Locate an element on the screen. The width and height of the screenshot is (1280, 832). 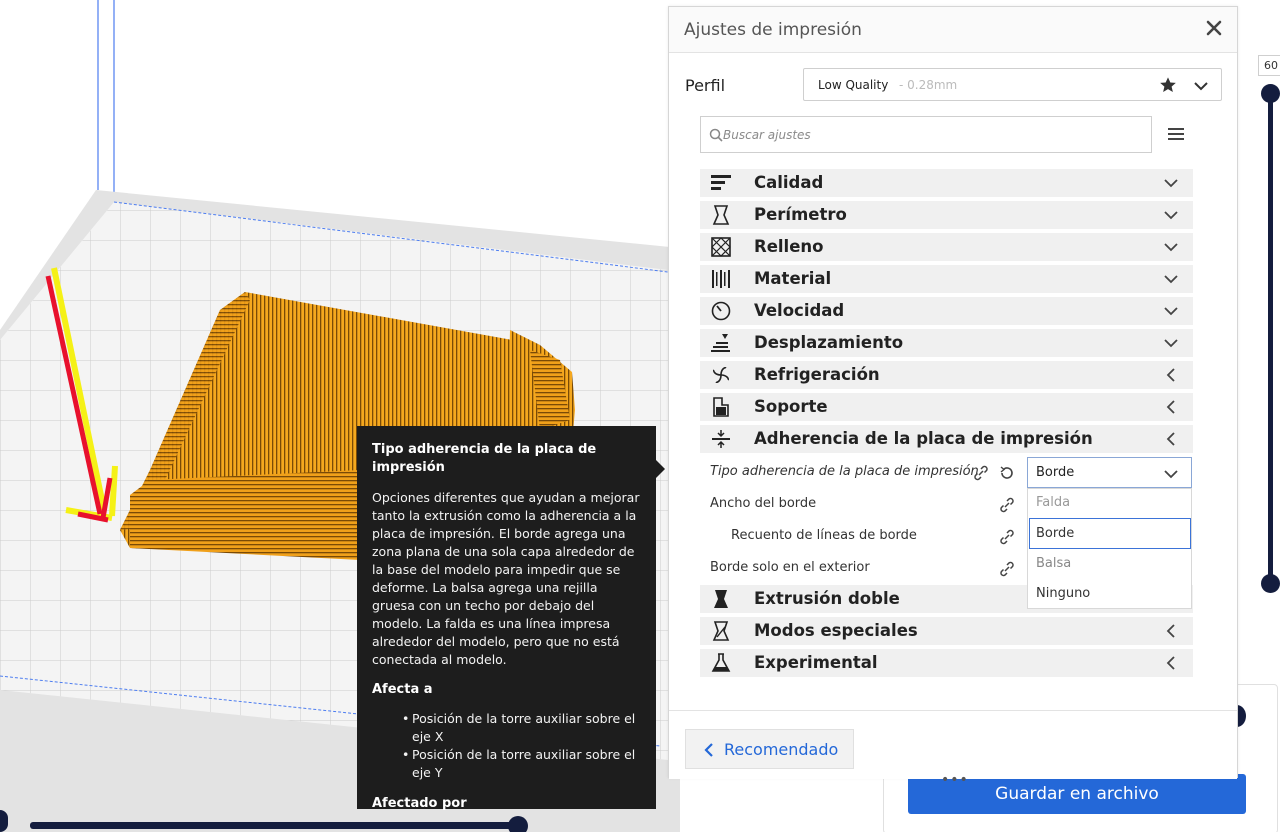
panel-resize-handle: ••• is located at coordinates (955, 780).